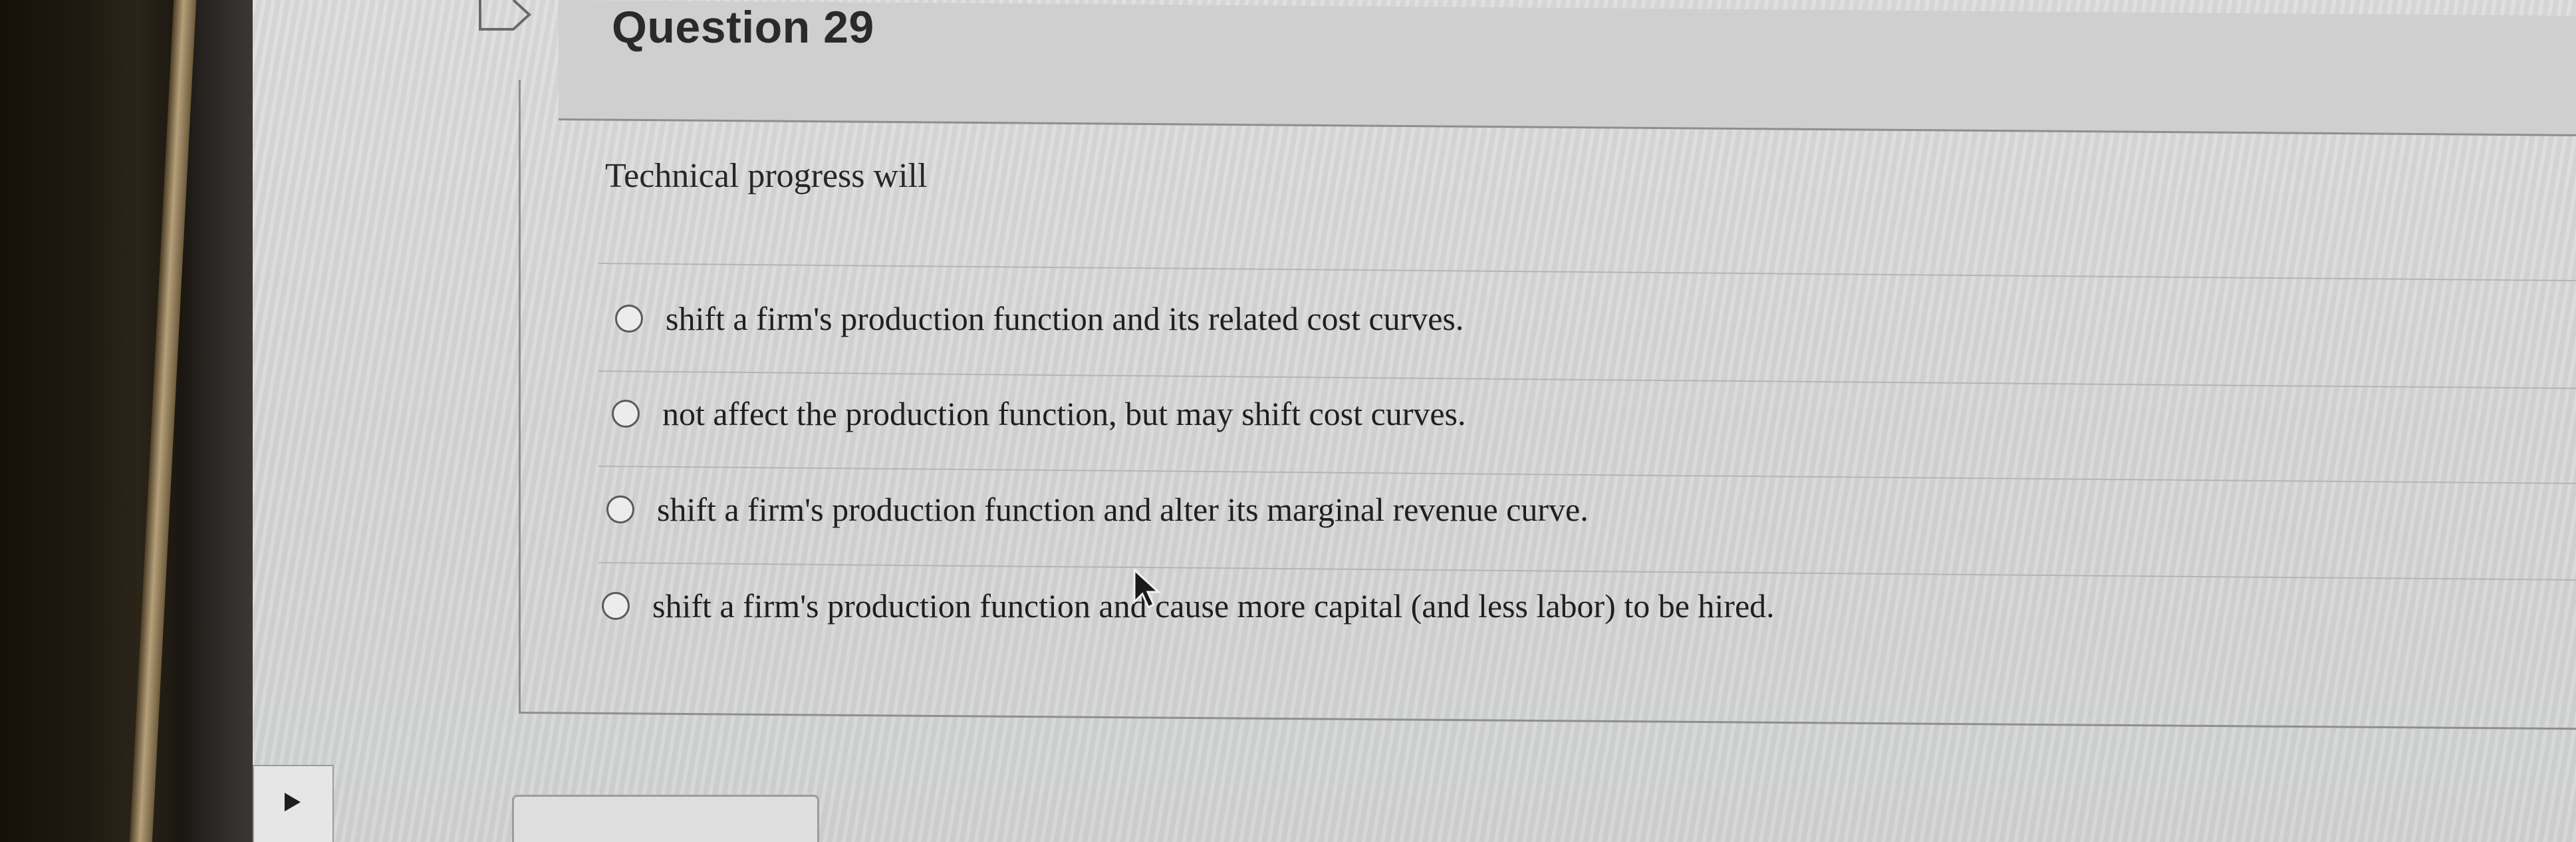 This screenshot has width=2576, height=842. What do you see at coordinates (505, 17) in the screenshot?
I see `flag-question-icon` at bounding box center [505, 17].